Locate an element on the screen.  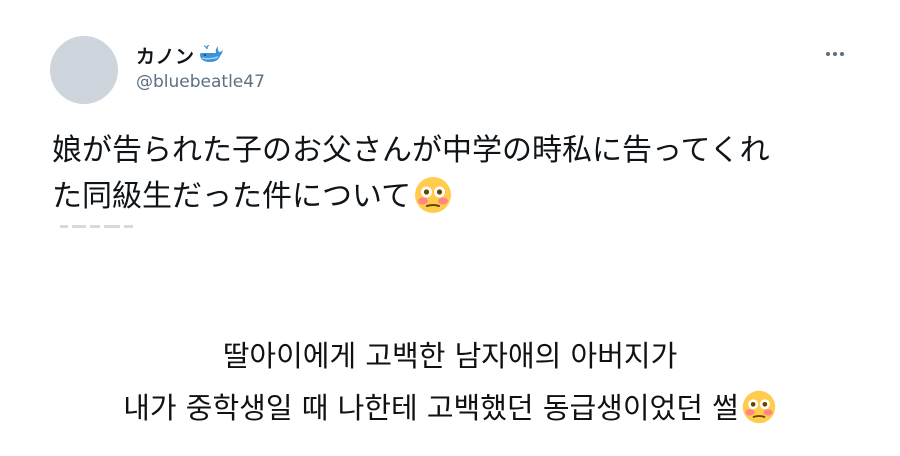
whale-icon is located at coordinates (211, 54).